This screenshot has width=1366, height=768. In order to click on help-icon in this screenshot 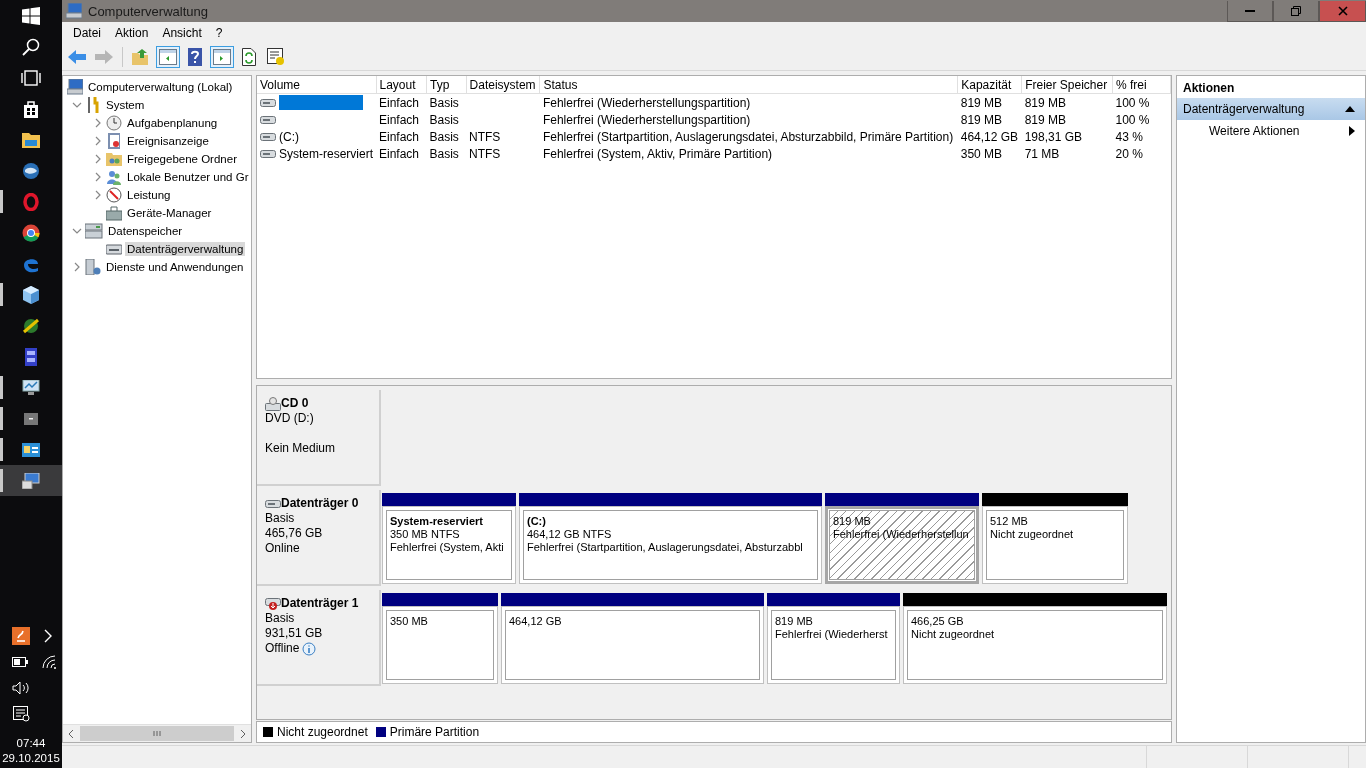, I will do `click(195, 57)`.